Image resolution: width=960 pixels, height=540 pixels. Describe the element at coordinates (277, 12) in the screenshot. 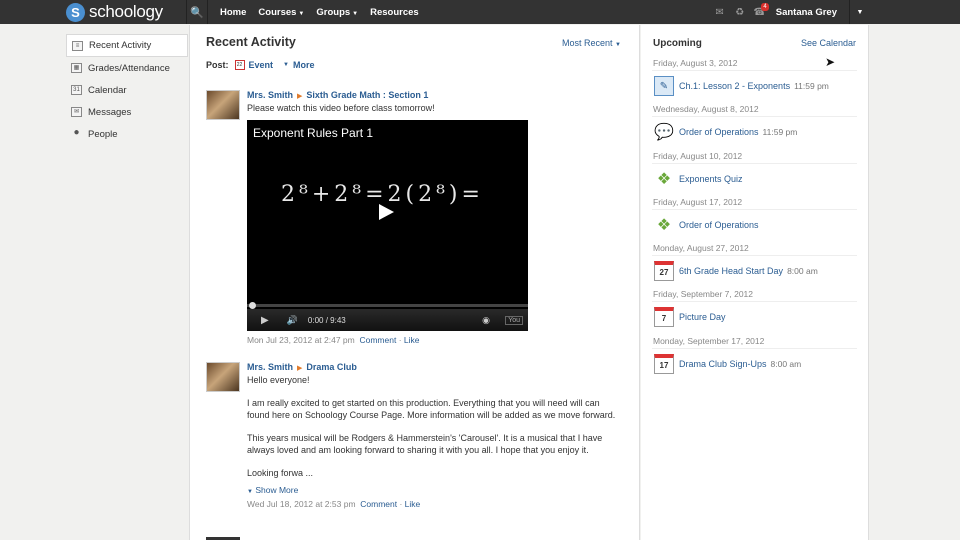

I see `nav-courses-label: Courses` at that location.